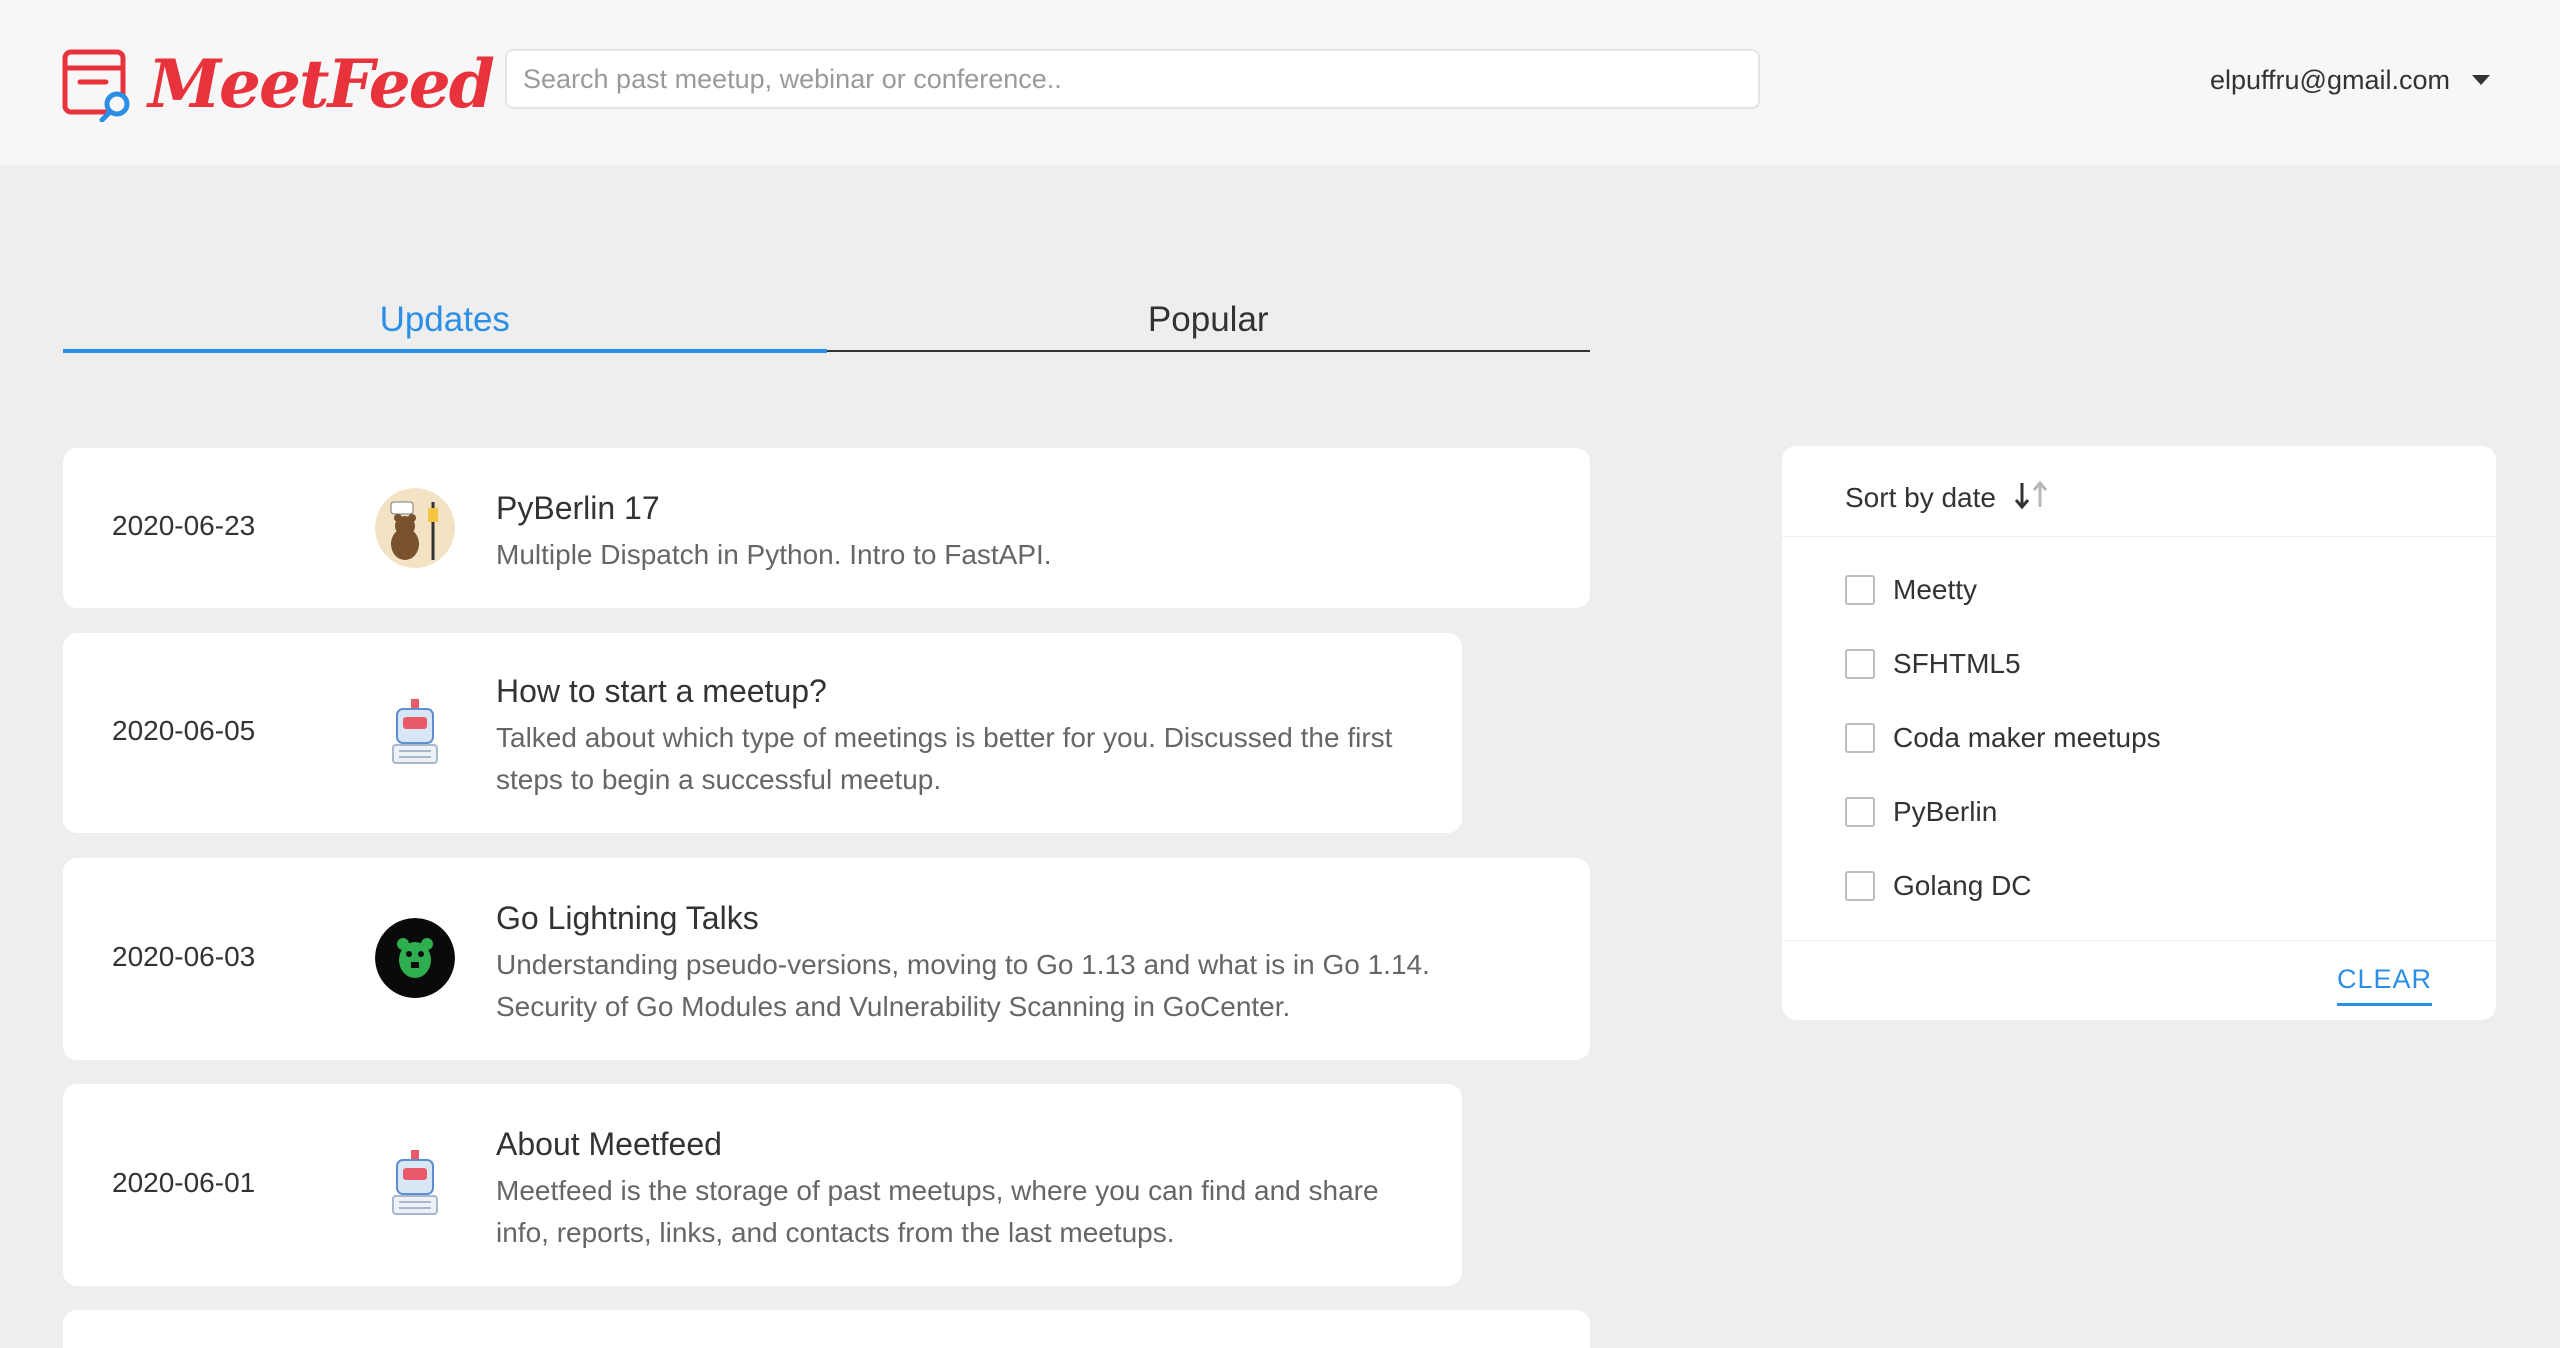 The image size is (2560, 1348). Describe the element at coordinates (661, 691) in the screenshot. I see `card-title: How to start a meetup?` at that location.